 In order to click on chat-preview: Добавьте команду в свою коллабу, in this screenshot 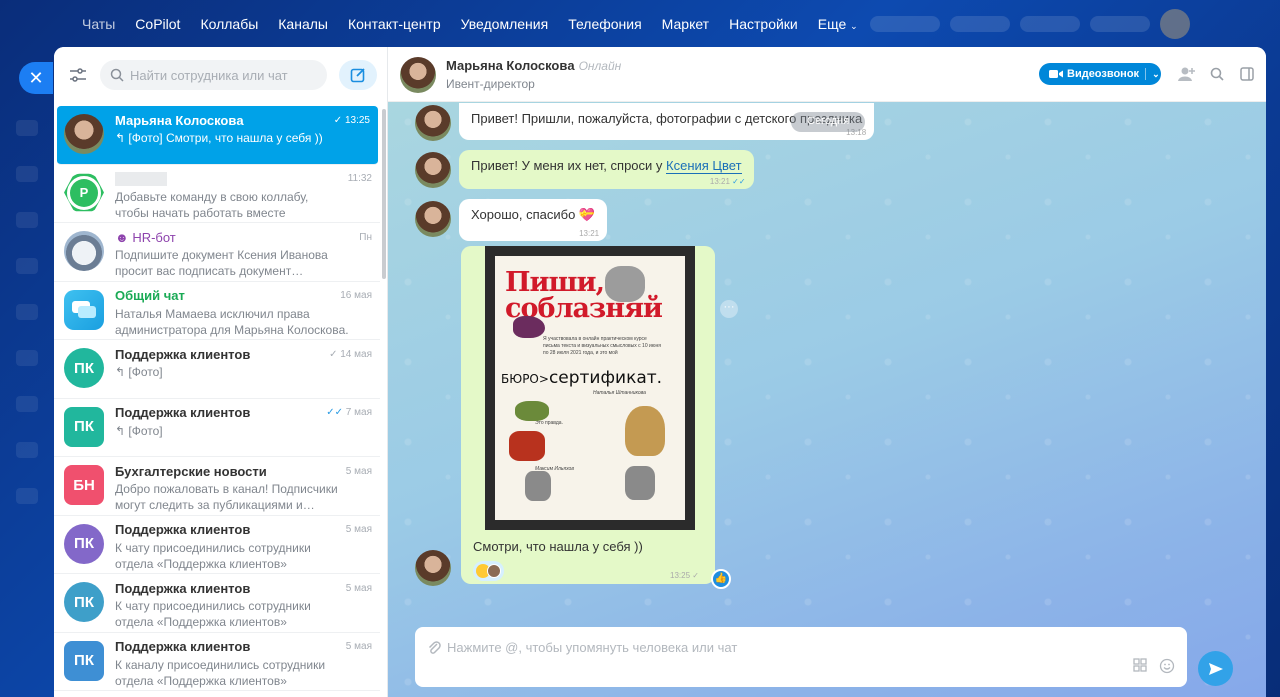, I will do `click(212, 196)`.